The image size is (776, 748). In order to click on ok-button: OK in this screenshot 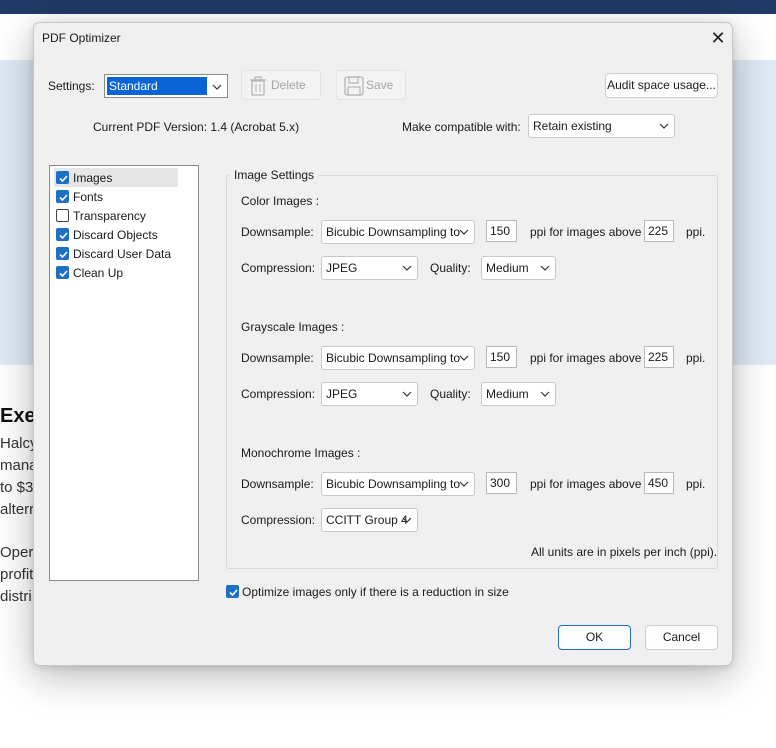, I will do `click(594, 637)`.